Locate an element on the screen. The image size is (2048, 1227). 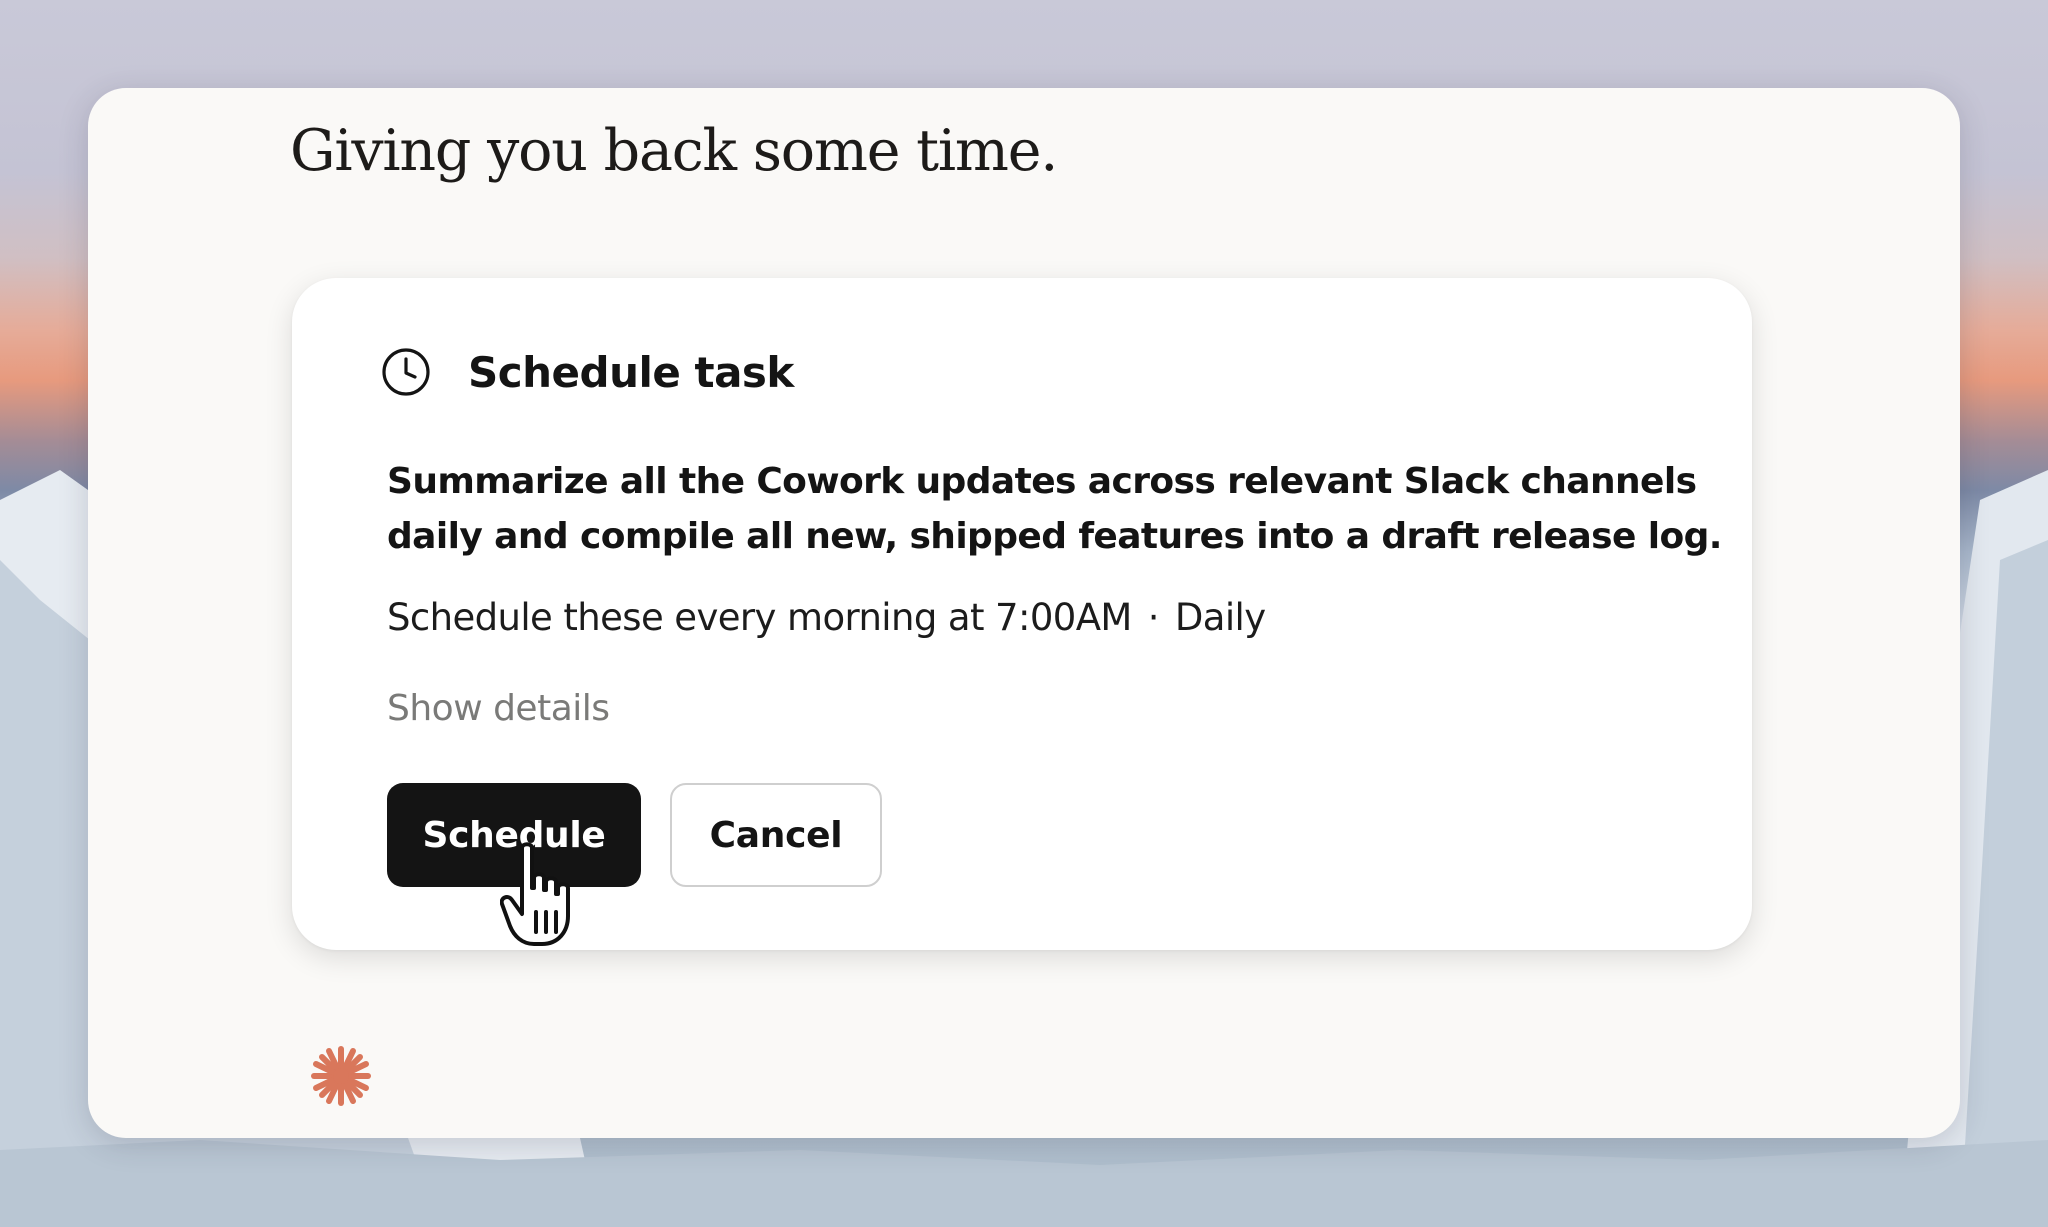
hand-pointer-icon is located at coordinates (535, 894).